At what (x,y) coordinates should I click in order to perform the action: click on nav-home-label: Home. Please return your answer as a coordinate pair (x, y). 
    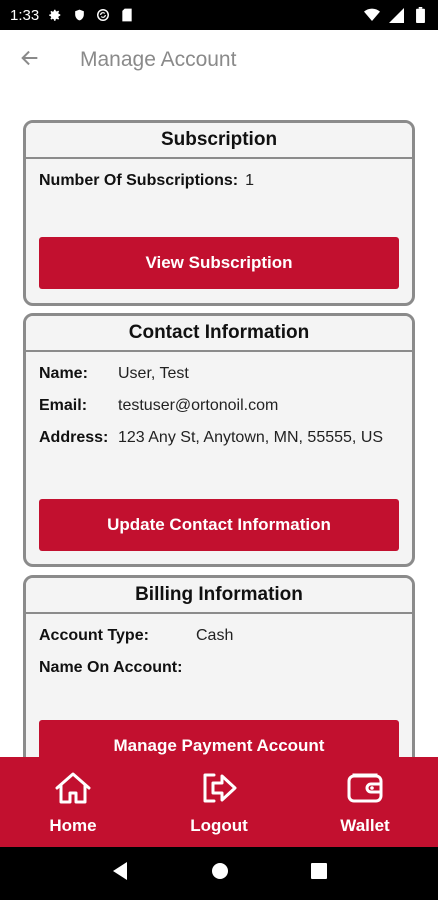
    Looking at the image, I should click on (73, 825).